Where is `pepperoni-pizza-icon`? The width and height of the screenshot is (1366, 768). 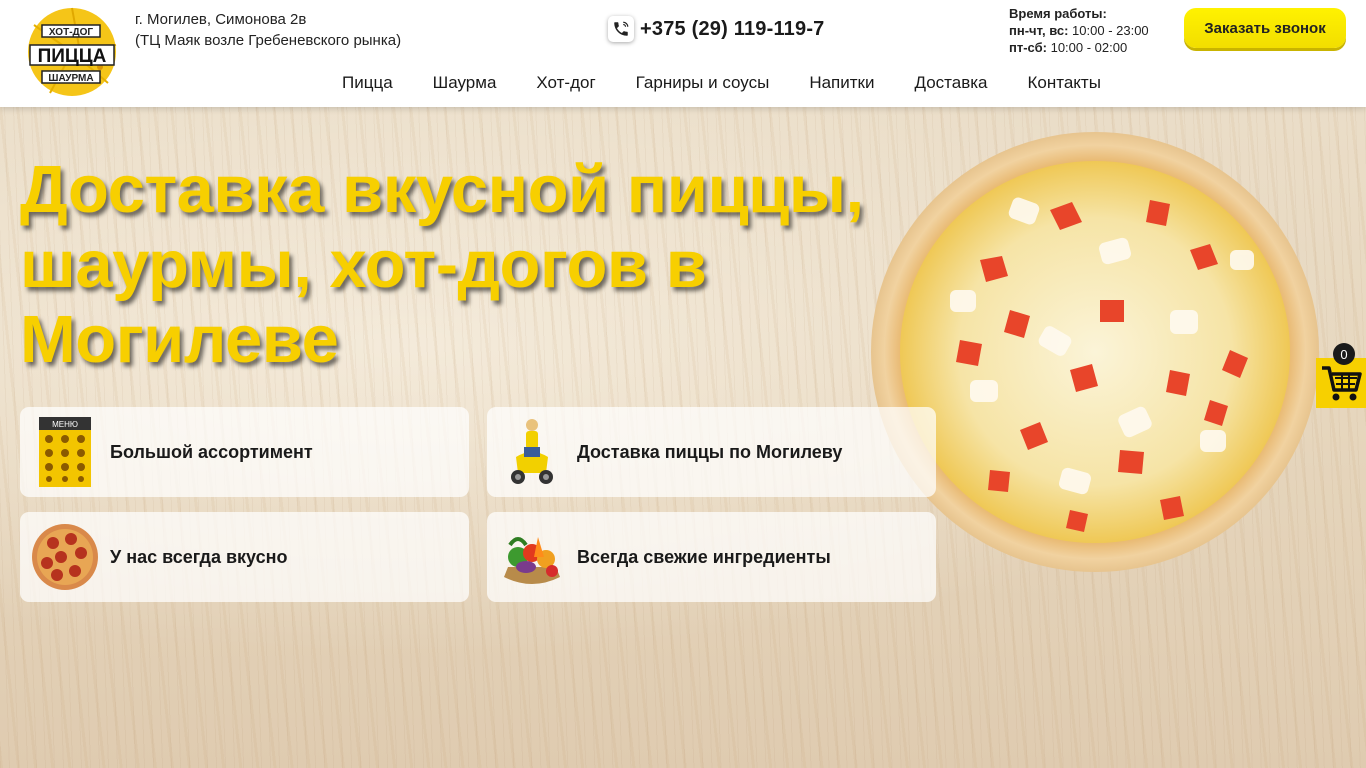 pepperoni-pizza-icon is located at coordinates (65, 557).